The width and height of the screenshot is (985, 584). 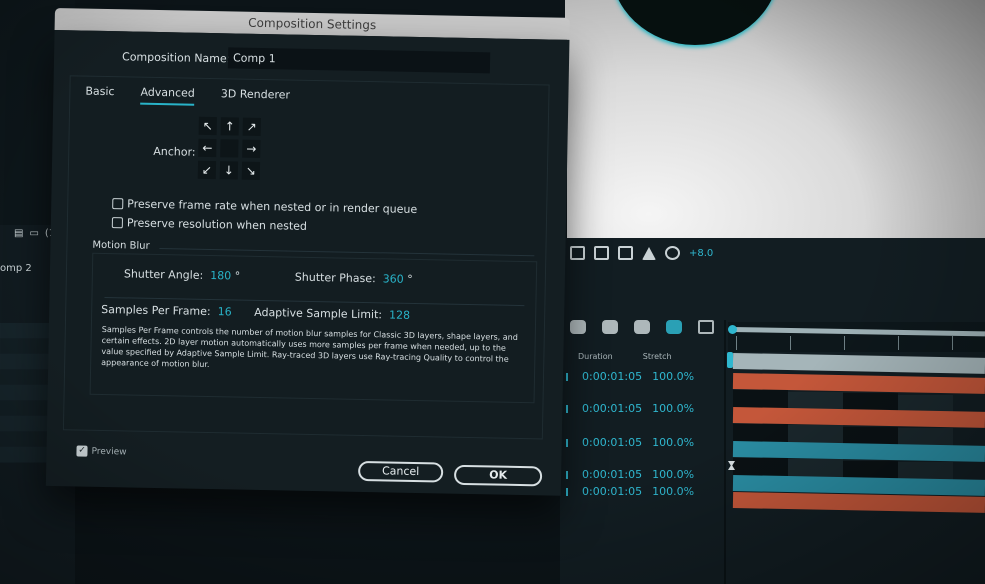 I want to click on preview-option: ✓ Preview, so click(x=101, y=451).